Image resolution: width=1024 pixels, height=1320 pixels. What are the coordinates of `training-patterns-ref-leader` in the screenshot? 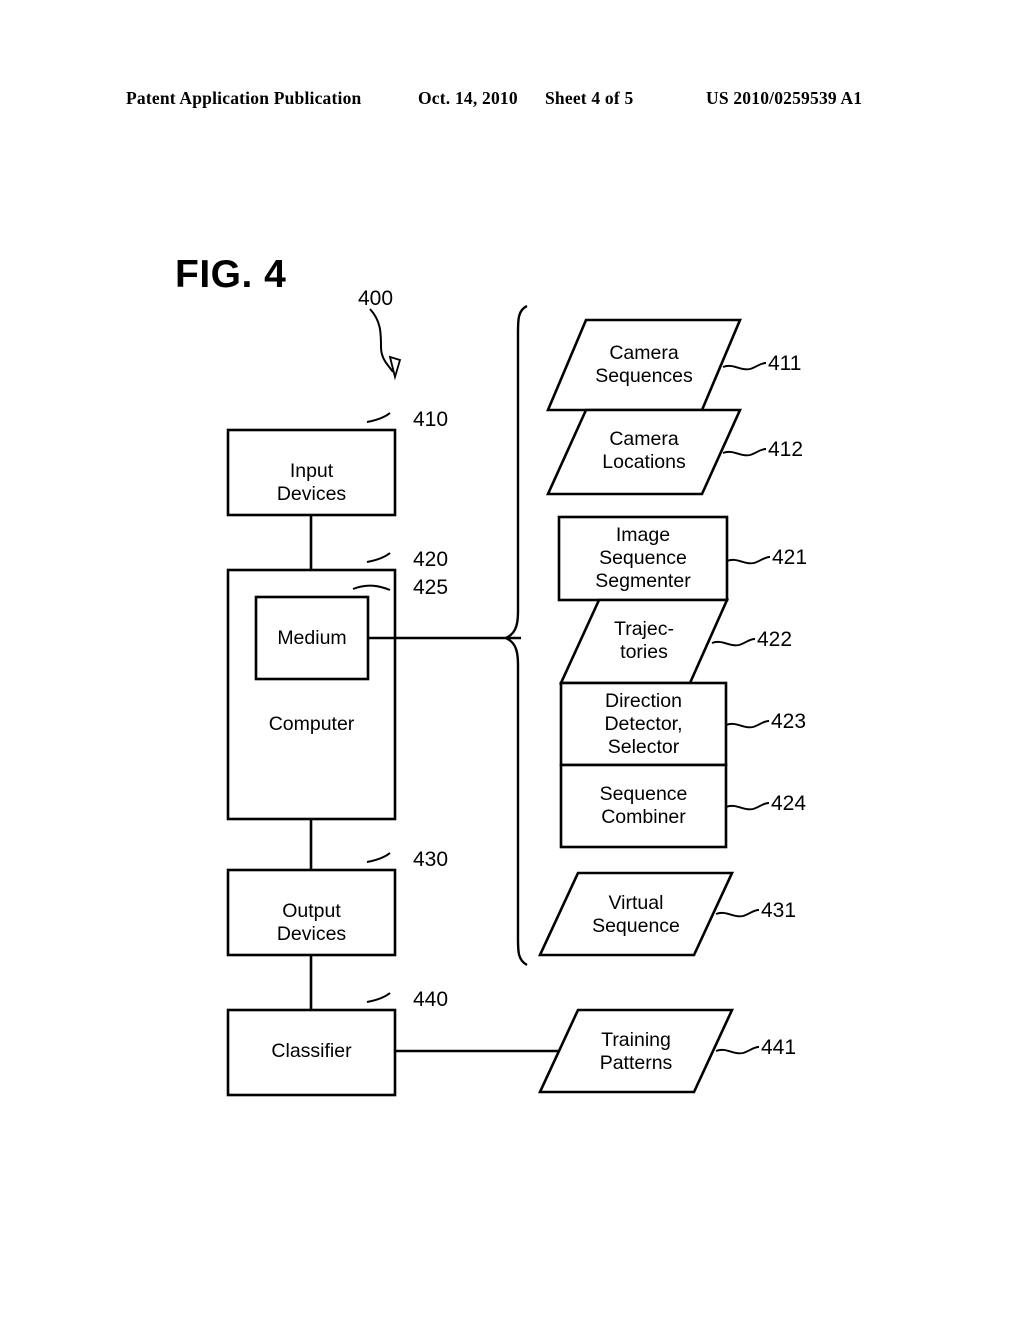 It's located at (737, 1050).